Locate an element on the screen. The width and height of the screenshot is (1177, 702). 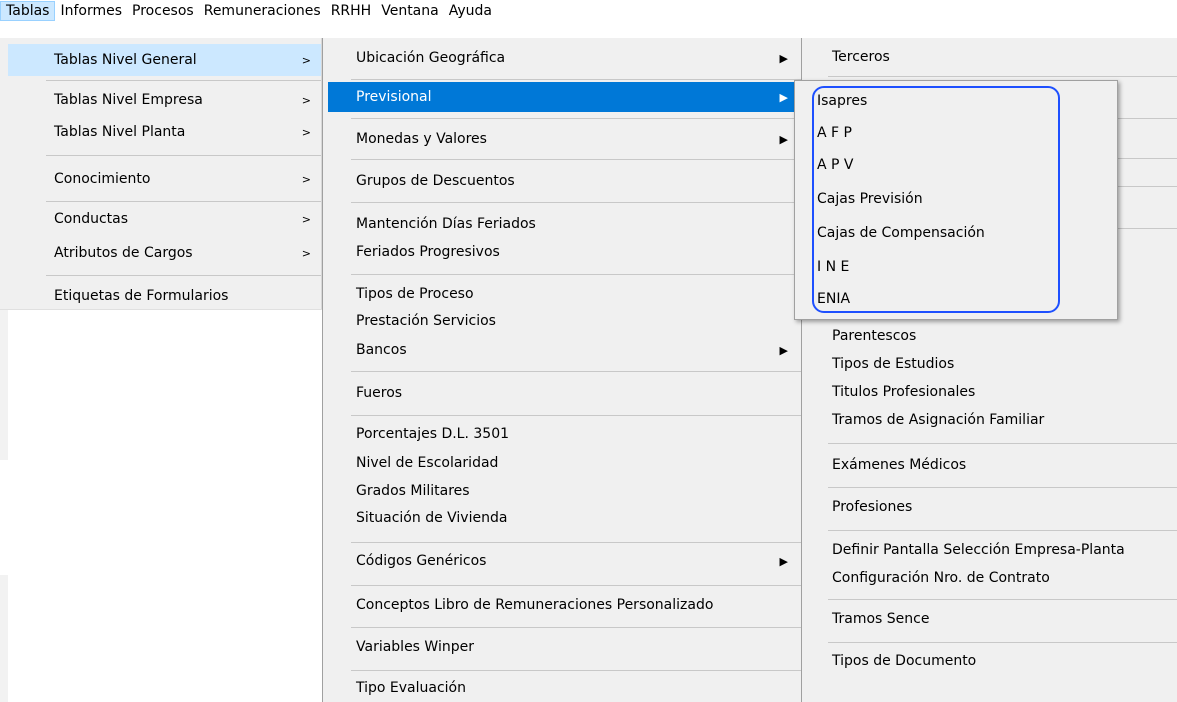
menu-item-terceros: Terceros is located at coordinates (991, 57).